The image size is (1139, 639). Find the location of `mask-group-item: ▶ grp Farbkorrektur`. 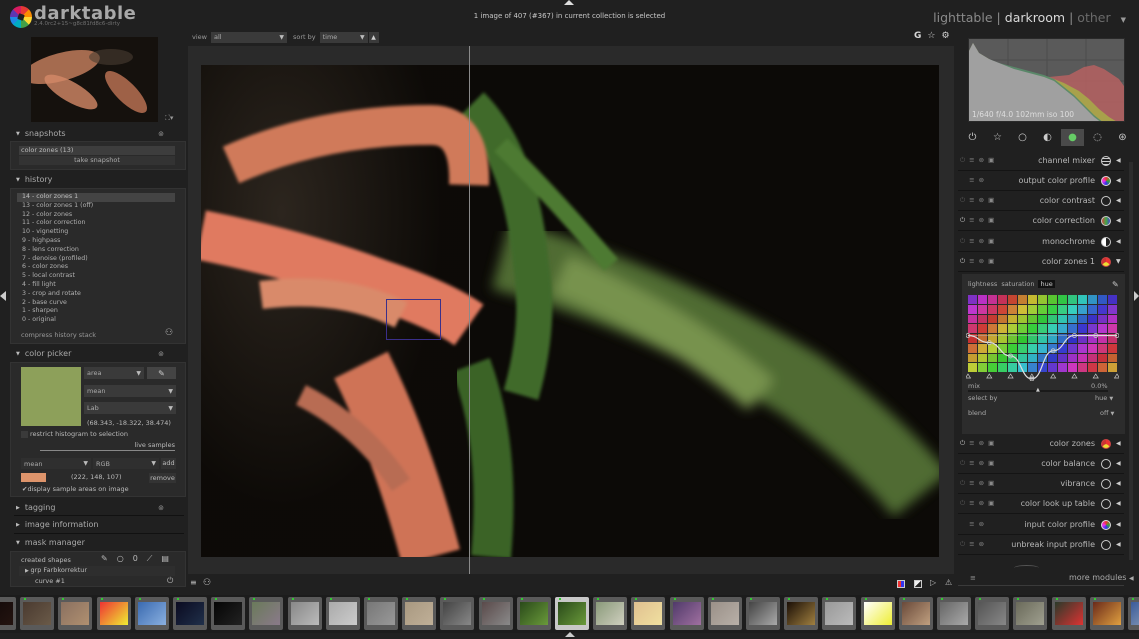

mask-group-item: ▶ grp Farbkorrektur is located at coordinates (97, 571).